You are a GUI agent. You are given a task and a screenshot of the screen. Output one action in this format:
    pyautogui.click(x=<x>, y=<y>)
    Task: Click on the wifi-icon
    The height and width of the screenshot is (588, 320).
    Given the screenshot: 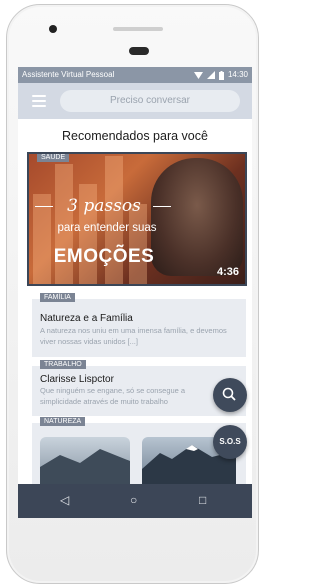 What is the action you would take?
    pyautogui.click(x=198, y=75)
    